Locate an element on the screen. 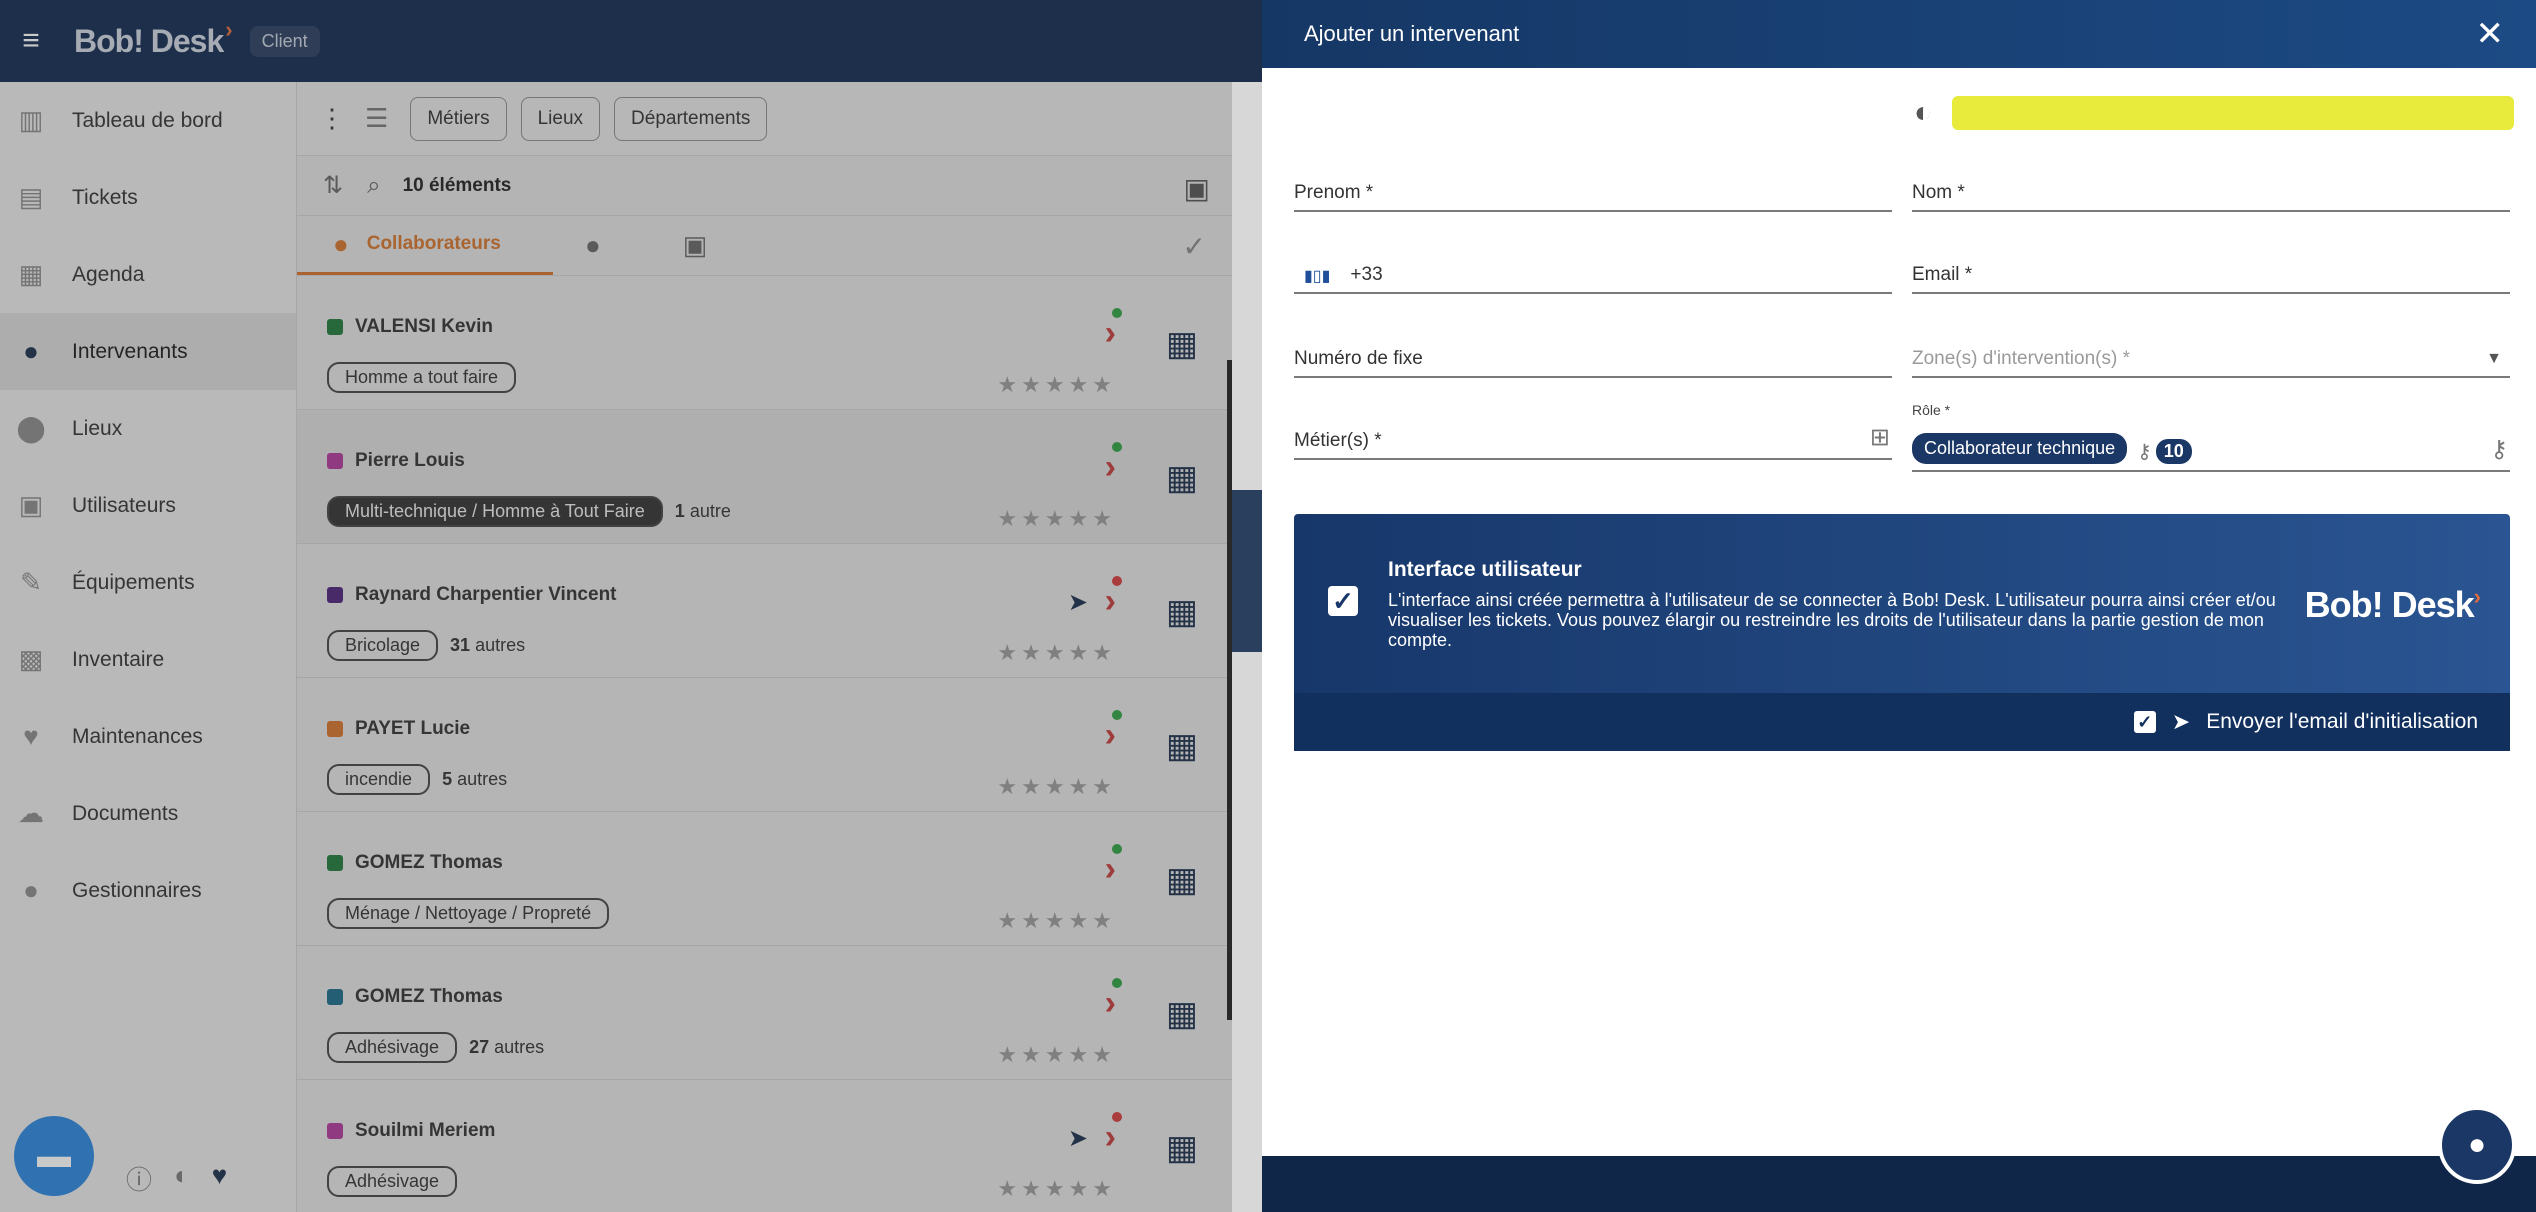 This screenshot has height=1212, width=2536. close-icon: ✕ is located at coordinates (2490, 34).